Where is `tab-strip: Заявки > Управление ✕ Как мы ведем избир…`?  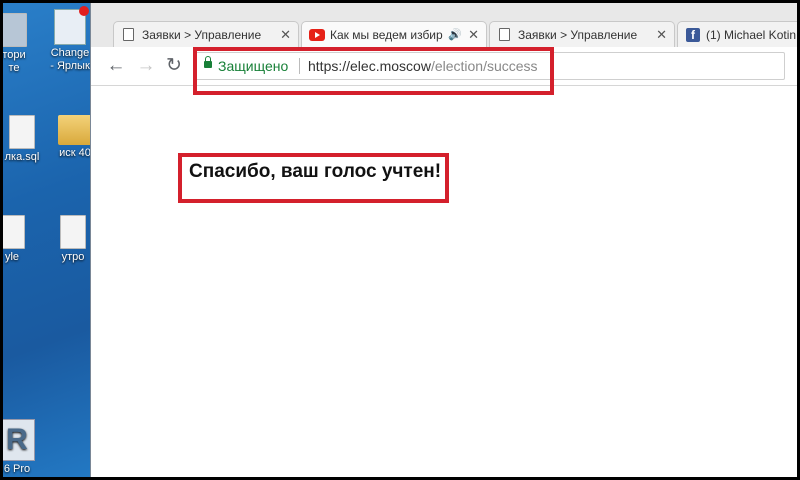 tab-strip: Заявки > Управление ✕ Как мы ведем избир… is located at coordinates (444, 25).